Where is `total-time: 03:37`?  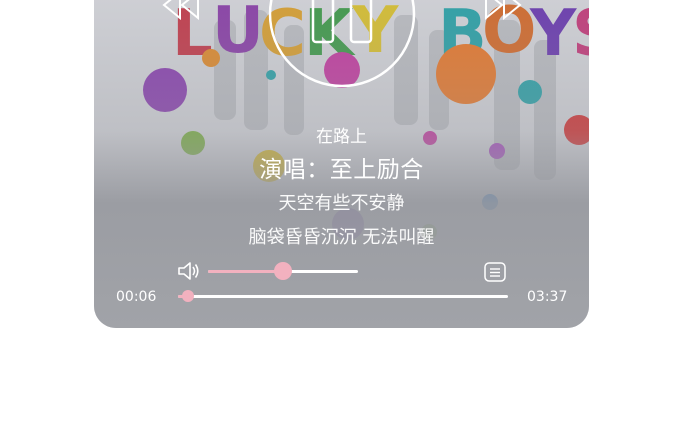 total-time: 03:37 is located at coordinates (547, 297).